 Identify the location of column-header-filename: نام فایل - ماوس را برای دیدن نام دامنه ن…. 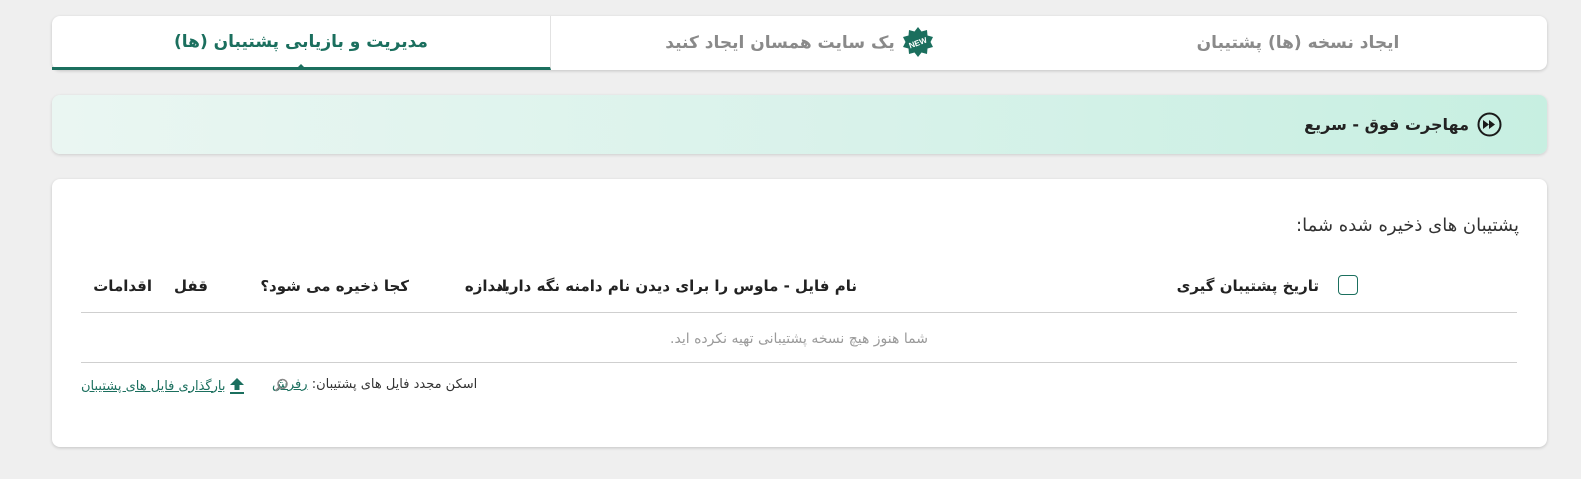
(676, 286).